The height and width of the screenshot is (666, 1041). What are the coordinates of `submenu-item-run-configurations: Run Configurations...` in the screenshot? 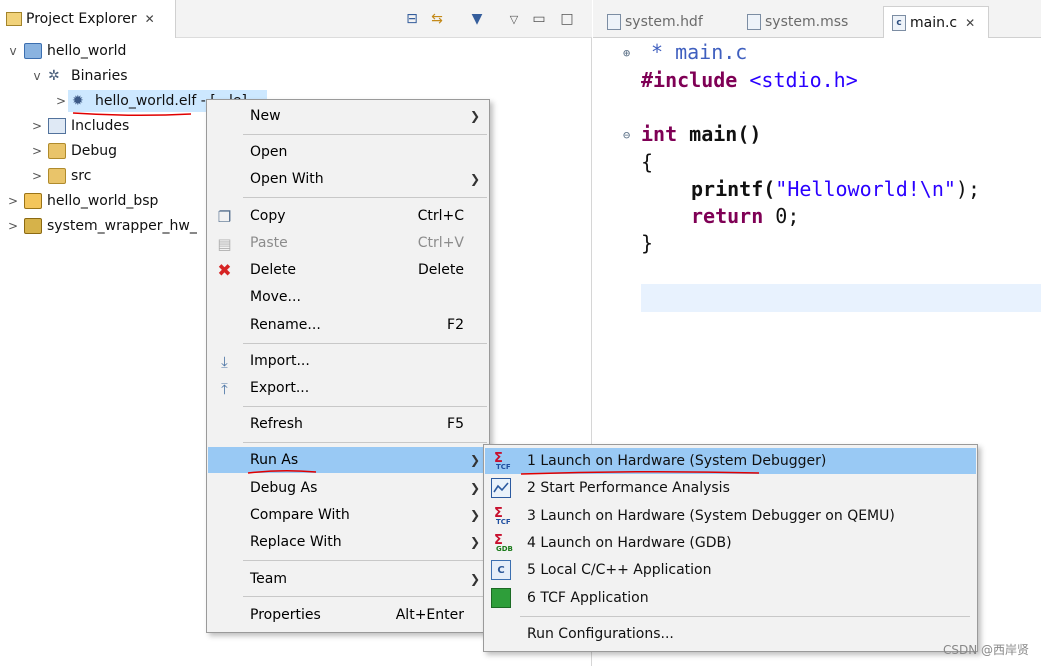 It's located at (730, 634).